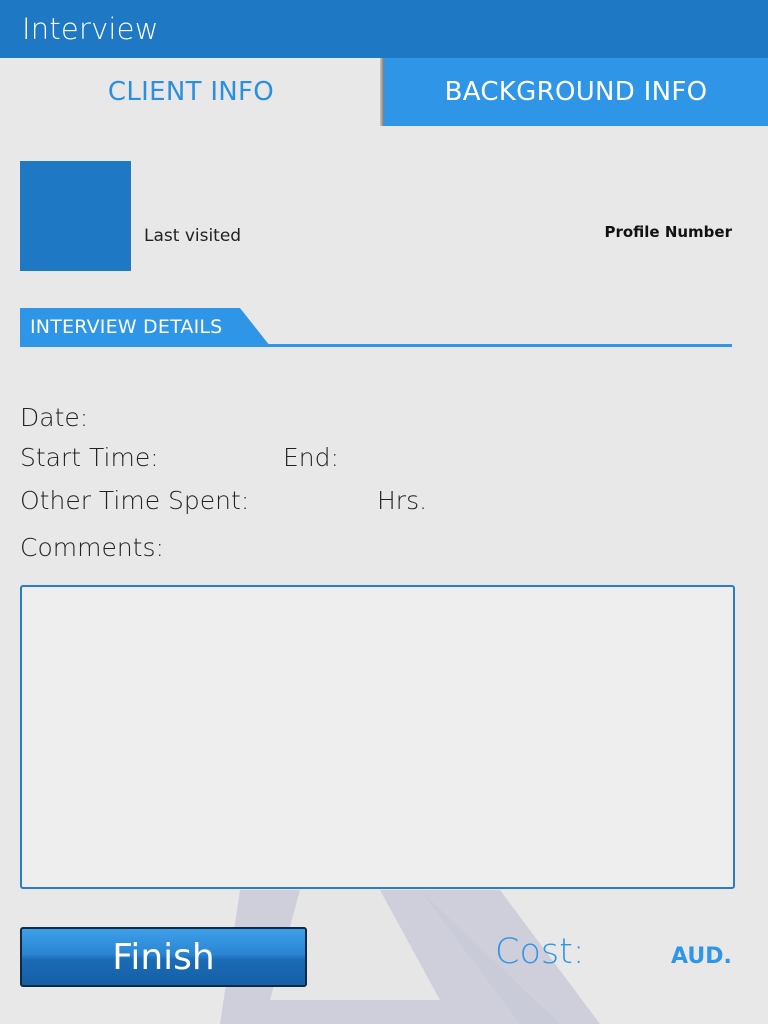  Describe the element at coordinates (311, 457) in the screenshot. I see `end-time-label: End:` at that location.